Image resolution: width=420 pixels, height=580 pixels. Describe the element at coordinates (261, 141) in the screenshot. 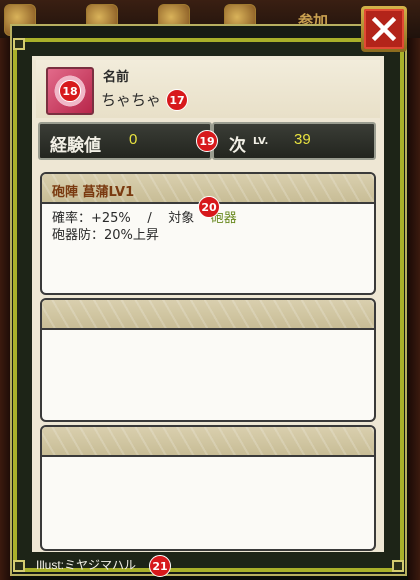

I see `lv-label: LV.` at that location.